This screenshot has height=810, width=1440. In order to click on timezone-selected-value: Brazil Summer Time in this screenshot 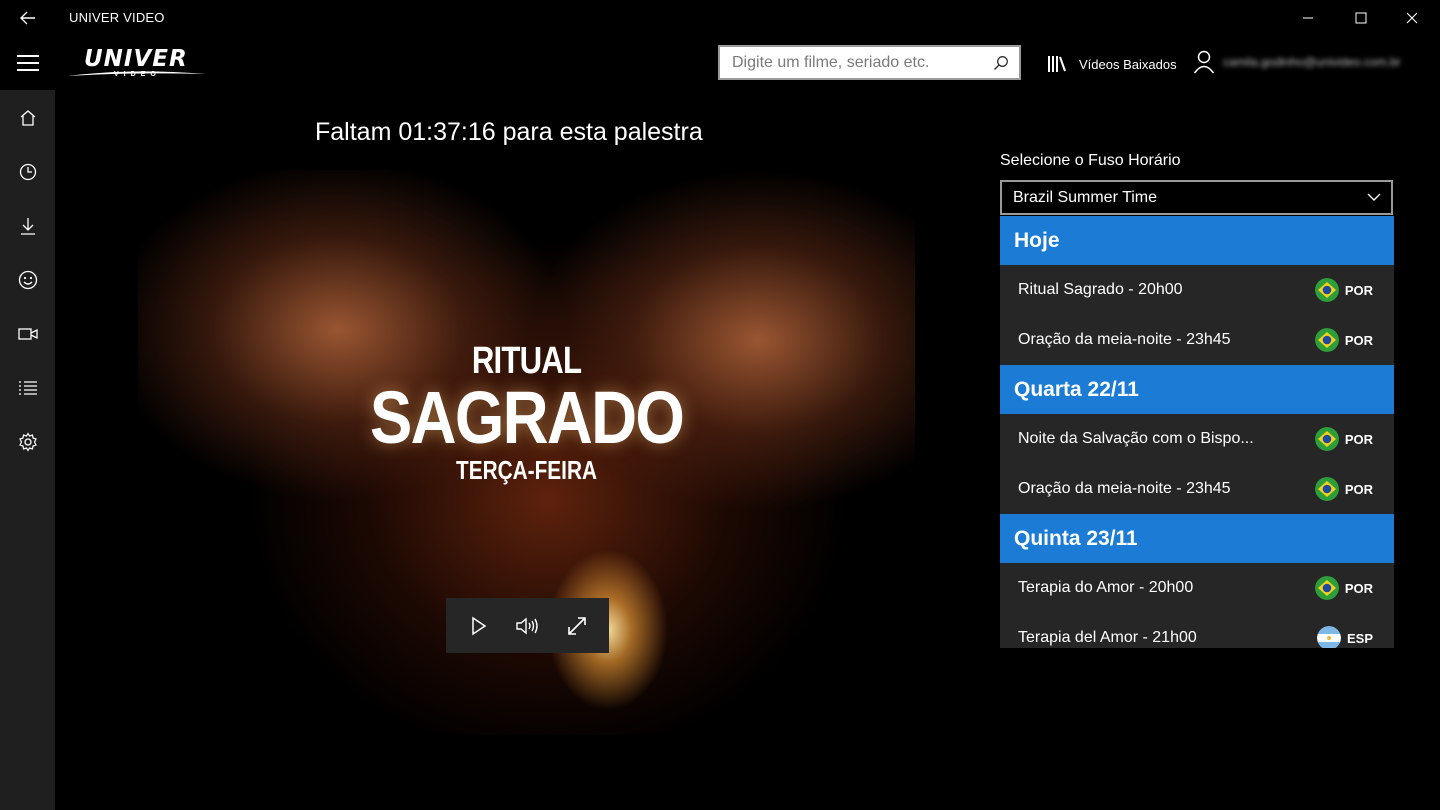, I will do `click(1085, 197)`.